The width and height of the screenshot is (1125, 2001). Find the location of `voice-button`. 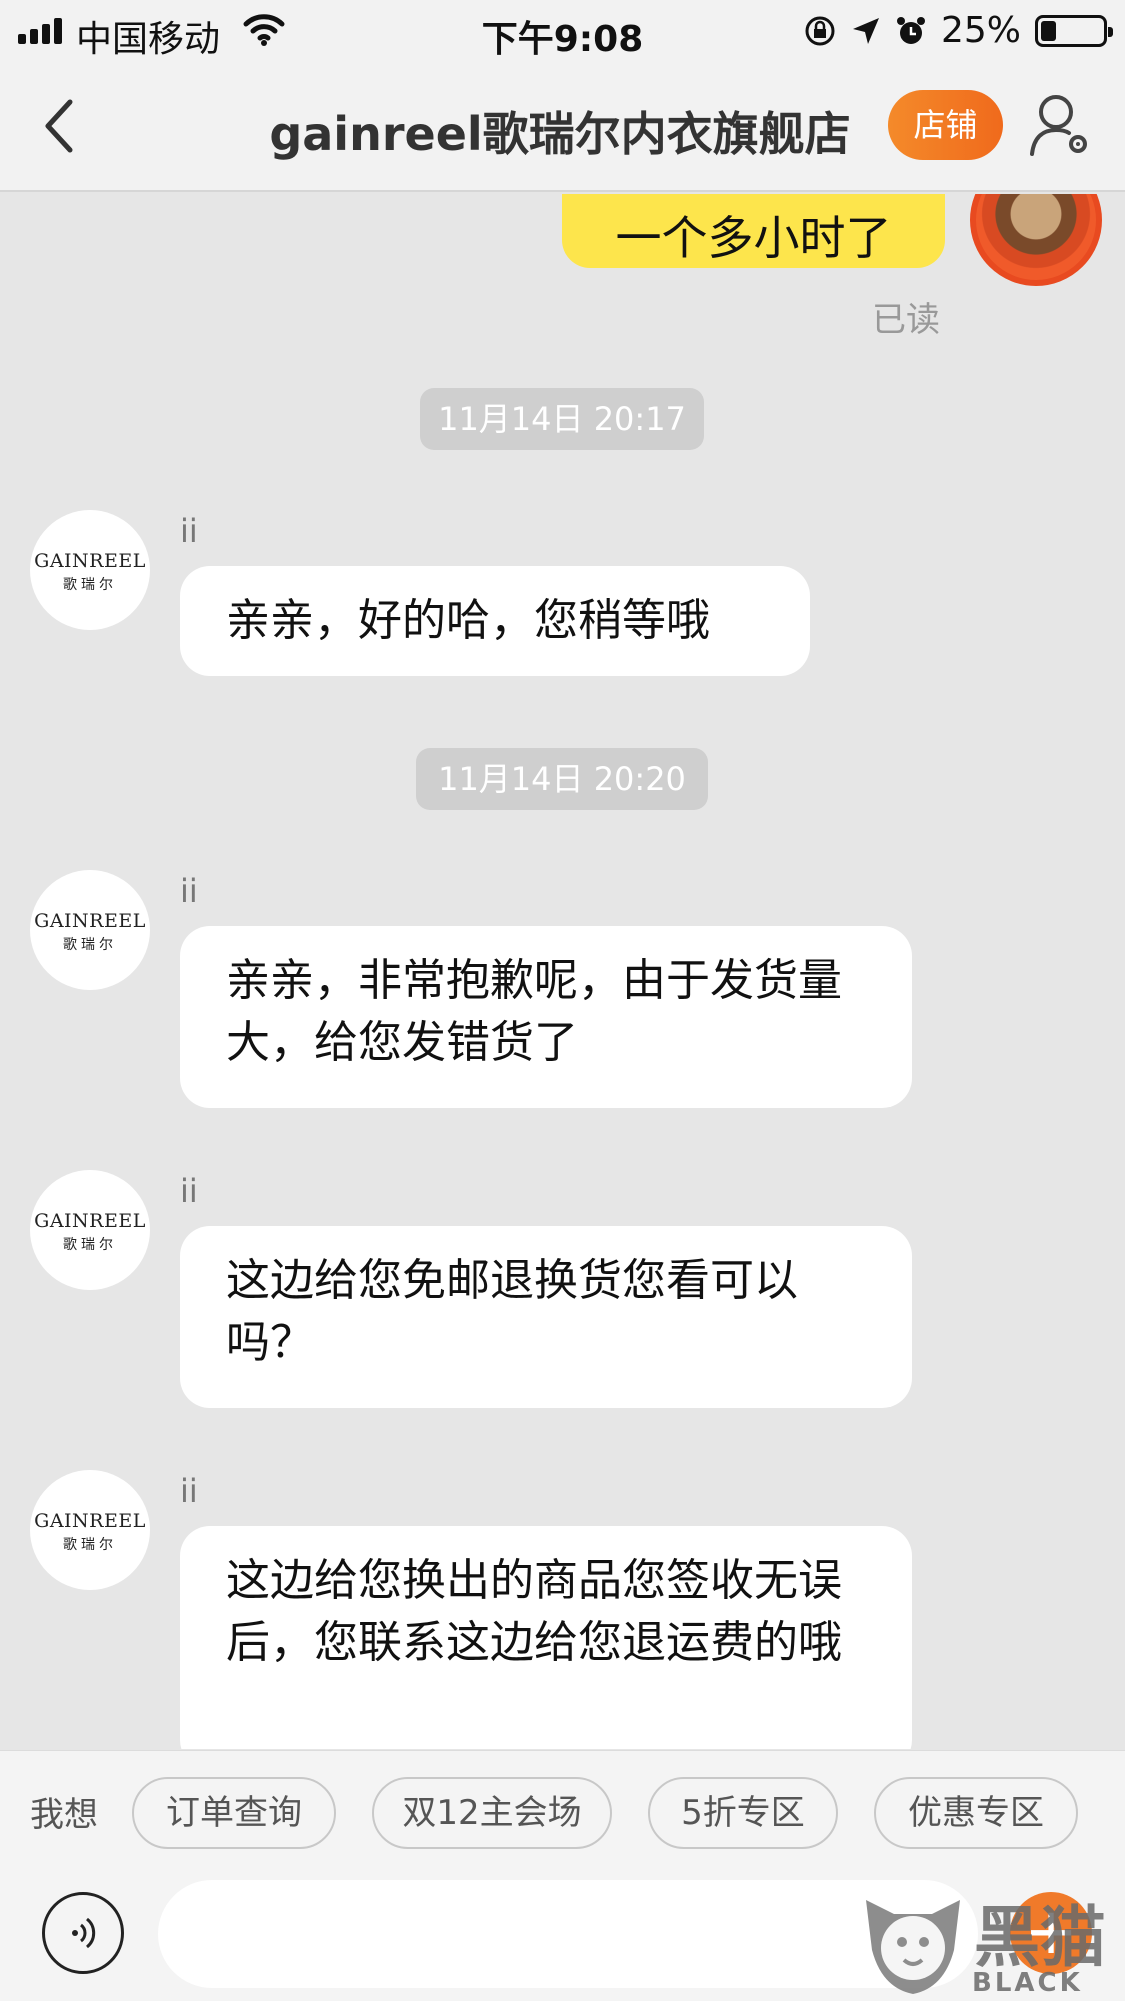

voice-button is located at coordinates (83, 1933).